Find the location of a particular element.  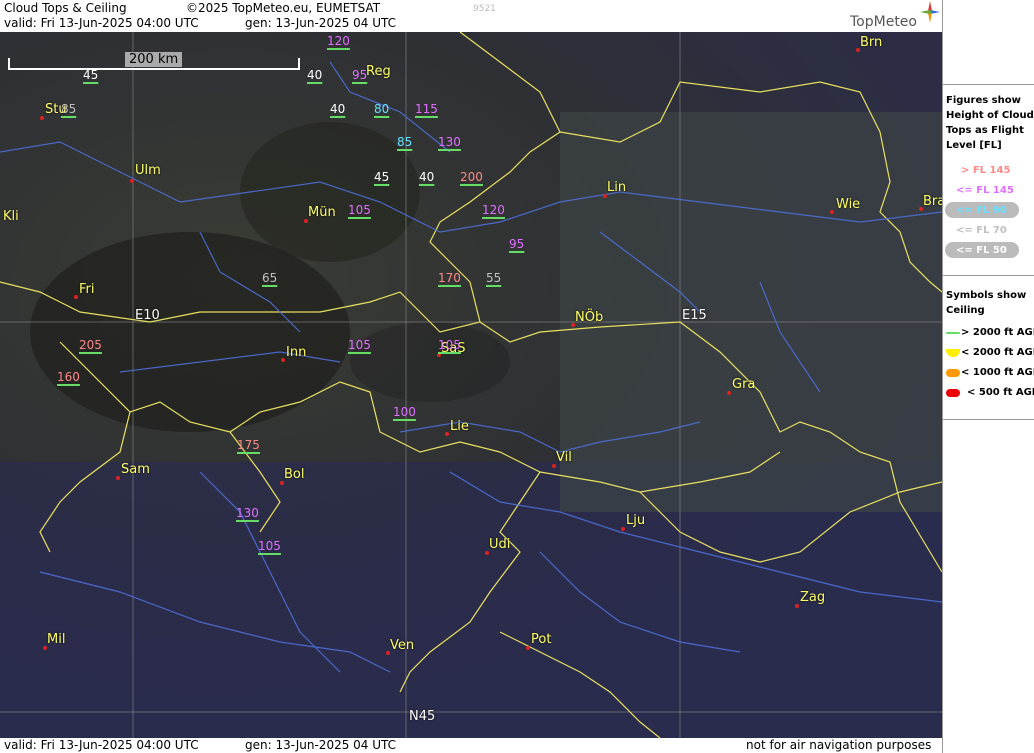

legend-level: <= FL 145 is located at coordinates (985, 190).